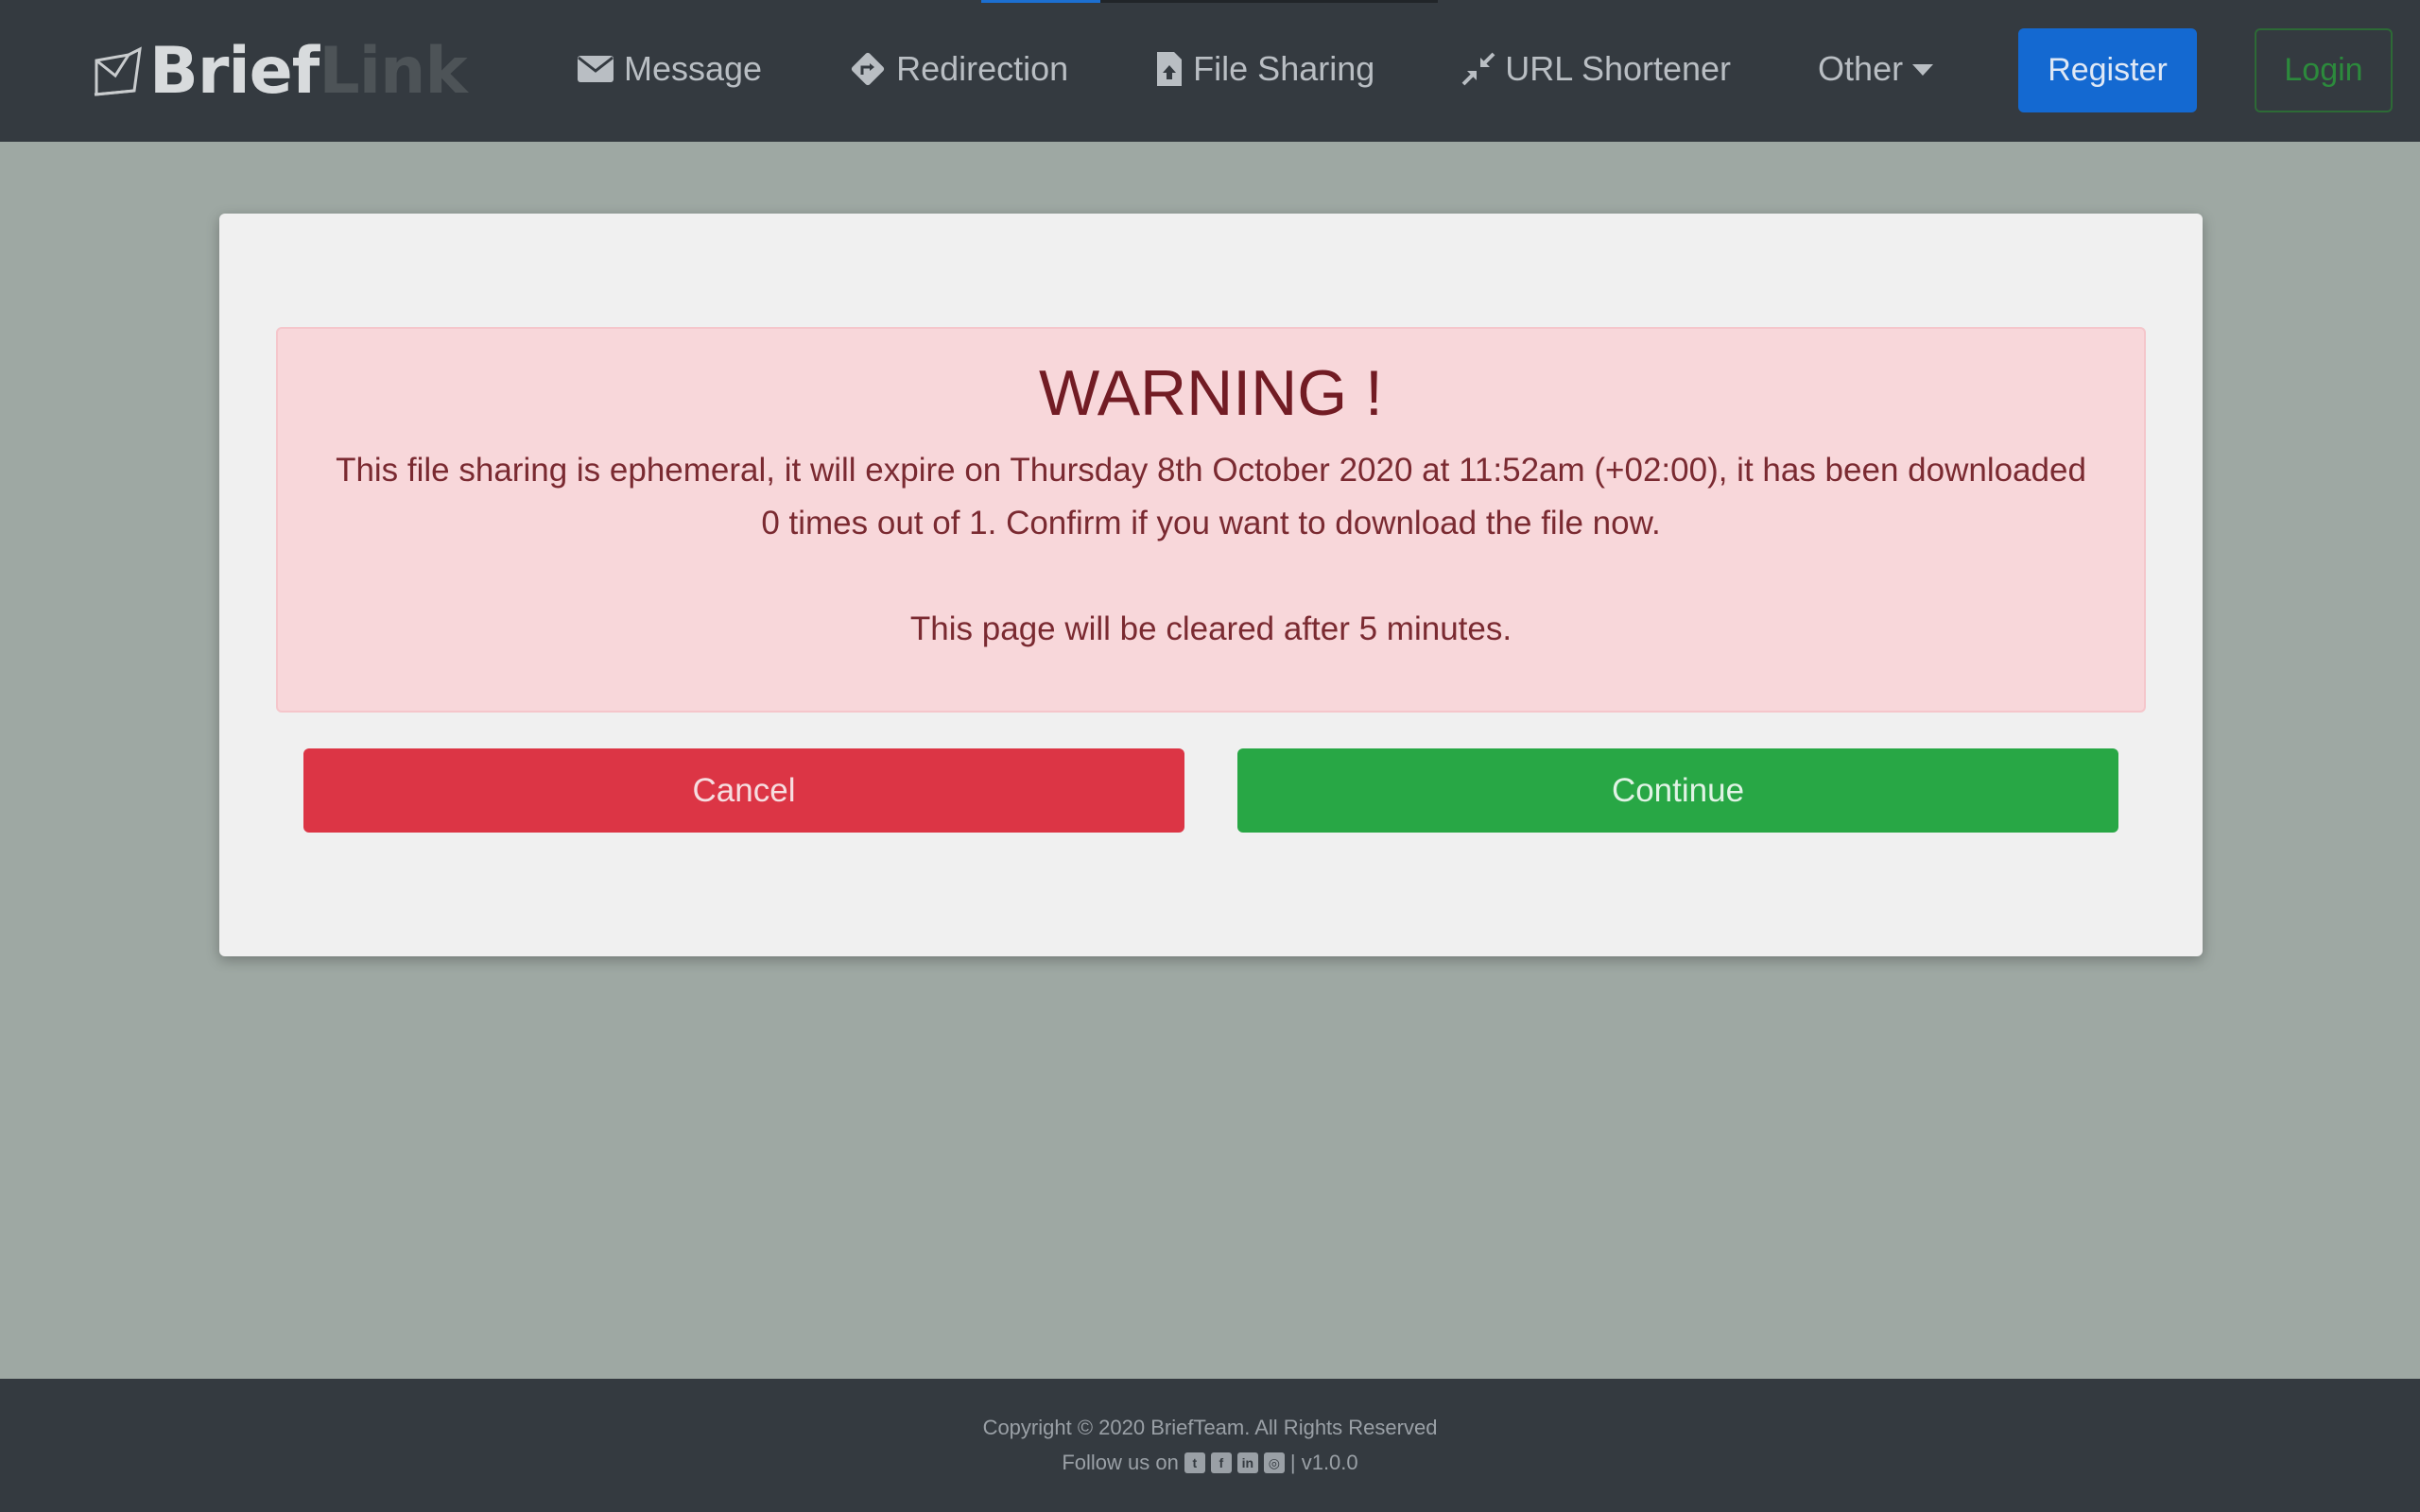 Image resolution: width=2420 pixels, height=1512 pixels. Describe the element at coordinates (1221, 1462) in the screenshot. I see `facebook-icon: f` at that location.